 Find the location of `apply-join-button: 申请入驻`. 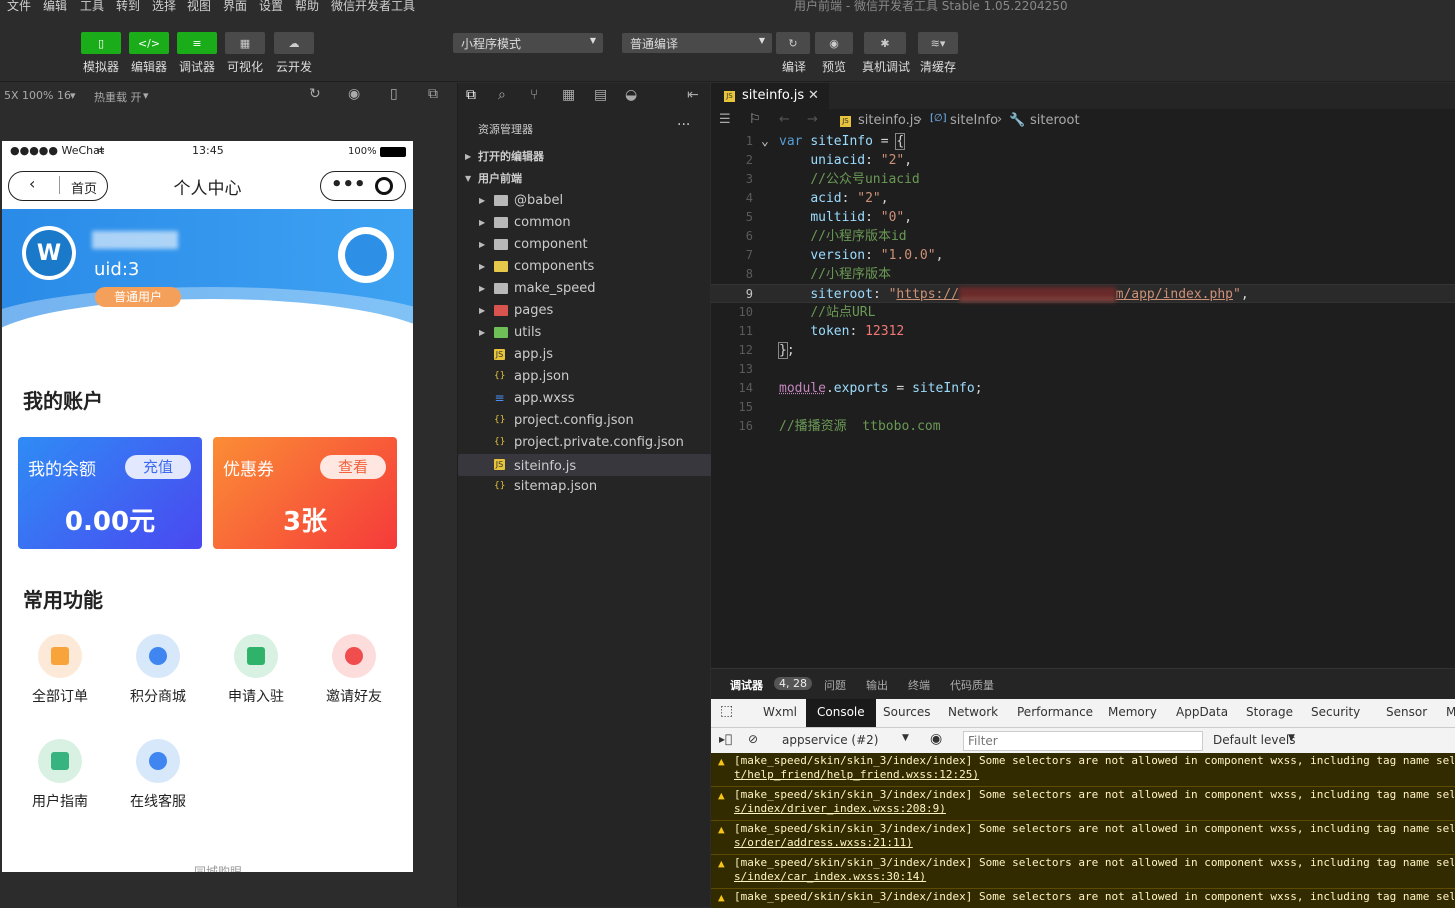

apply-join-button: 申请入驻 is located at coordinates (256, 670).